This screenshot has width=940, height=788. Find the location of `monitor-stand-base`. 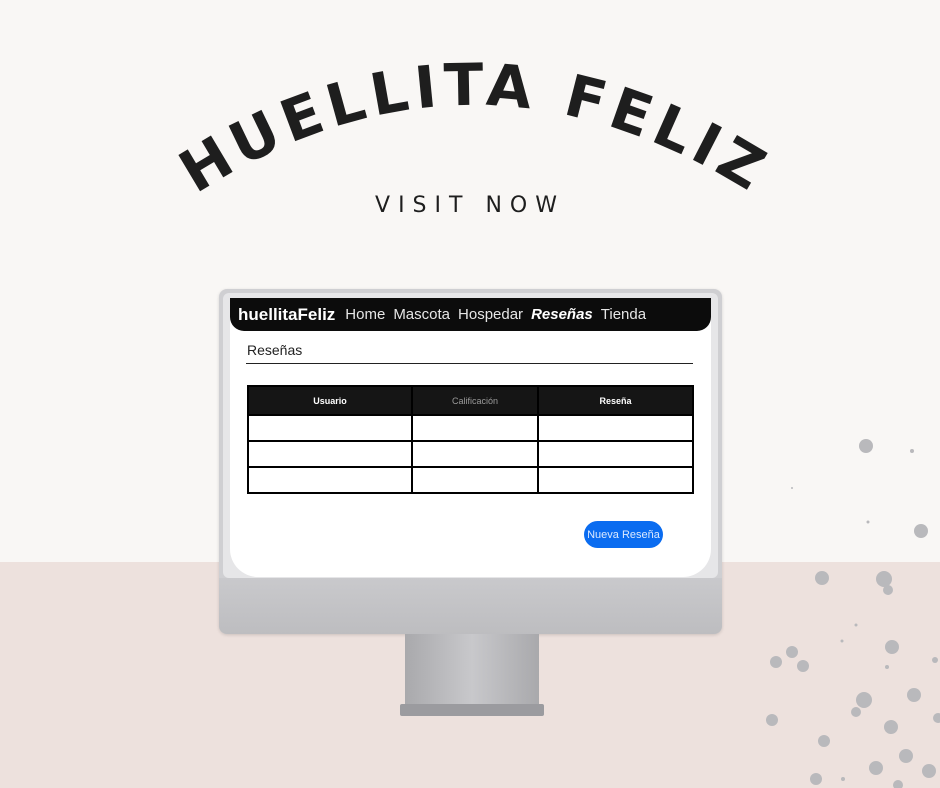

monitor-stand-base is located at coordinates (472, 710).